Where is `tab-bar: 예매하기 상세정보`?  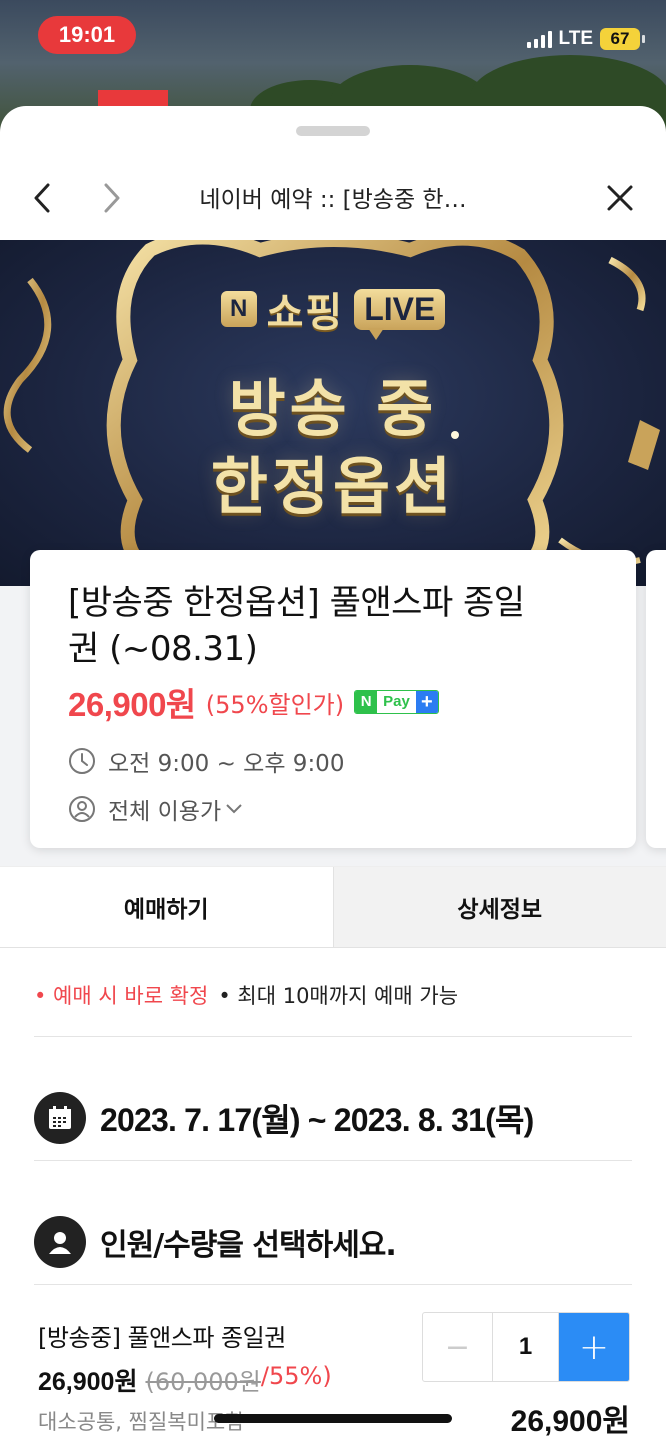 tab-bar: 예매하기 상세정보 is located at coordinates (333, 907).